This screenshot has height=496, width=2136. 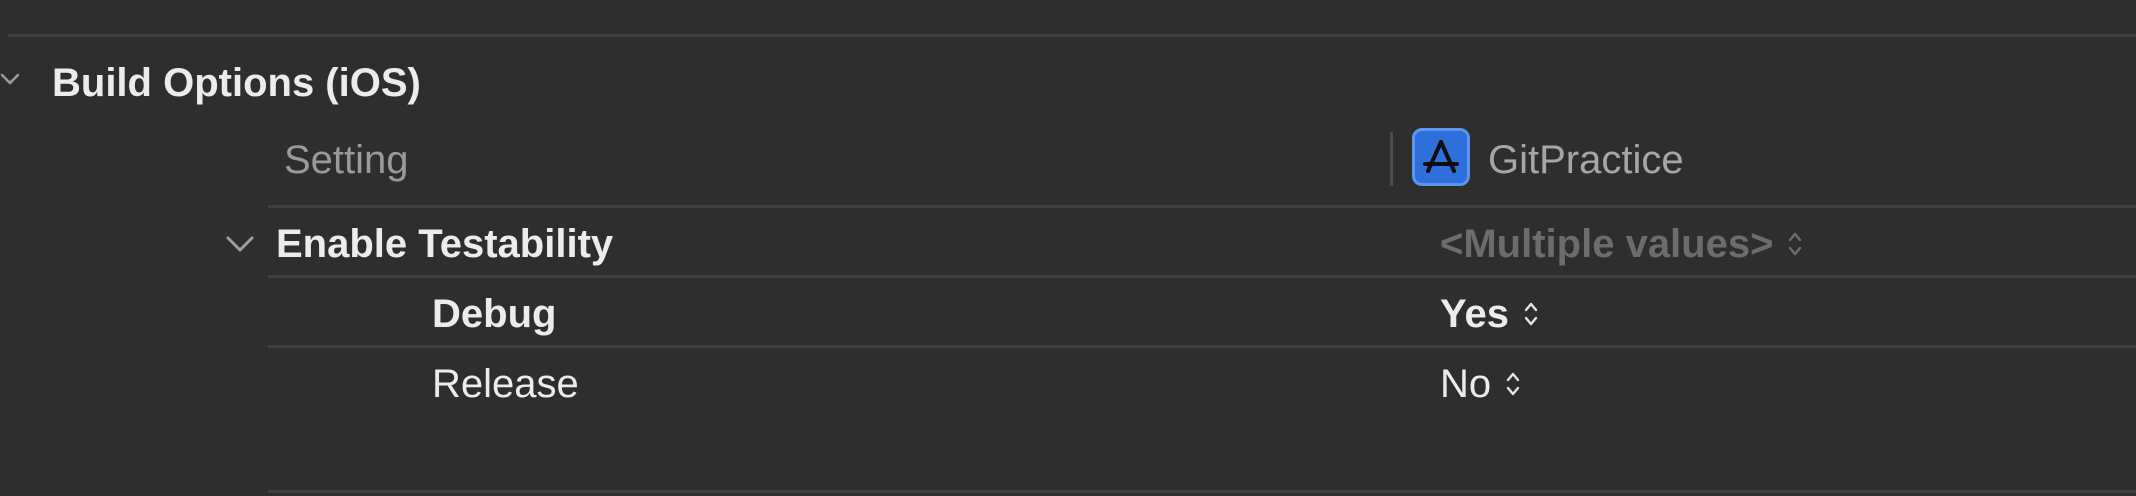 I want to click on column-header-target: GitPractice, so click(x=1586, y=160).